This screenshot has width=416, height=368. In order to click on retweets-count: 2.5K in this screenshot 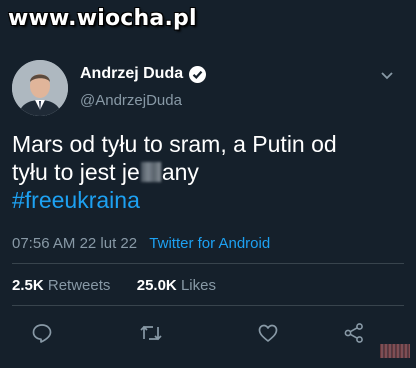, I will do `click(28, 285)`.